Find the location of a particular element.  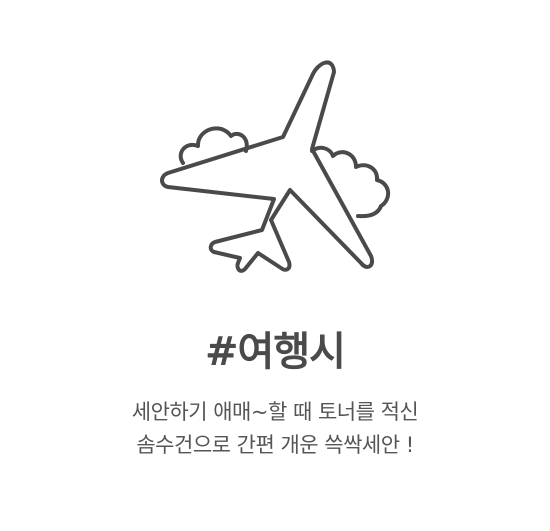

cloud-icon is located at coordinates (350, 182).